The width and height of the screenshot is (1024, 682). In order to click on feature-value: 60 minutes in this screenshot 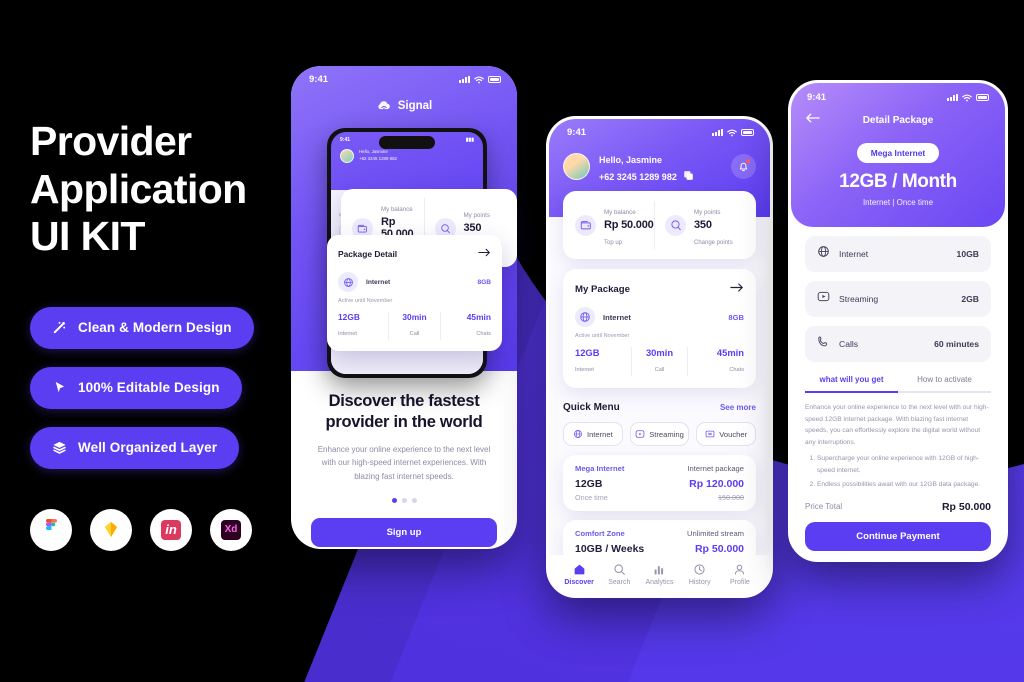, I will do `click(956, 344)`.